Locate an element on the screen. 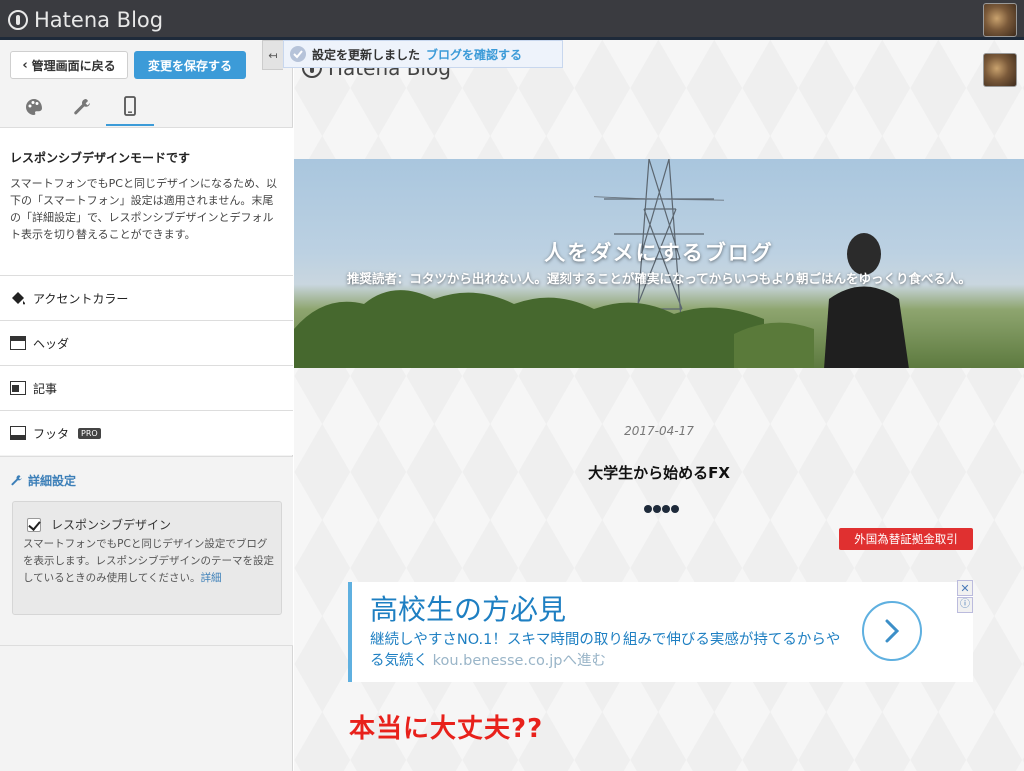  tab-smartphone is located at coordinates (130, 107).